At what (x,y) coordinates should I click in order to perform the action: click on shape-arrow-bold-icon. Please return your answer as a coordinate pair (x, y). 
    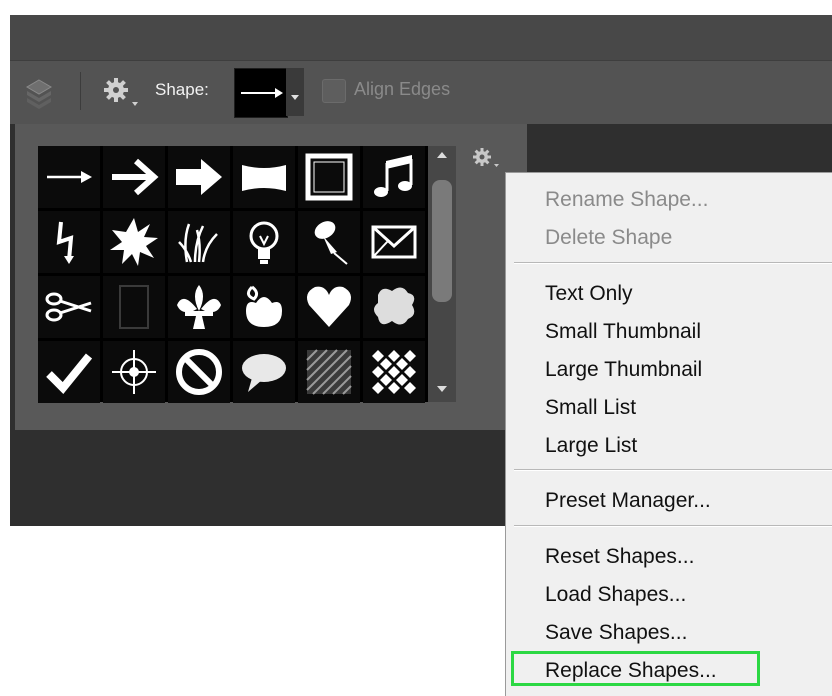
    Looking at the image, I should click on (134, 177).